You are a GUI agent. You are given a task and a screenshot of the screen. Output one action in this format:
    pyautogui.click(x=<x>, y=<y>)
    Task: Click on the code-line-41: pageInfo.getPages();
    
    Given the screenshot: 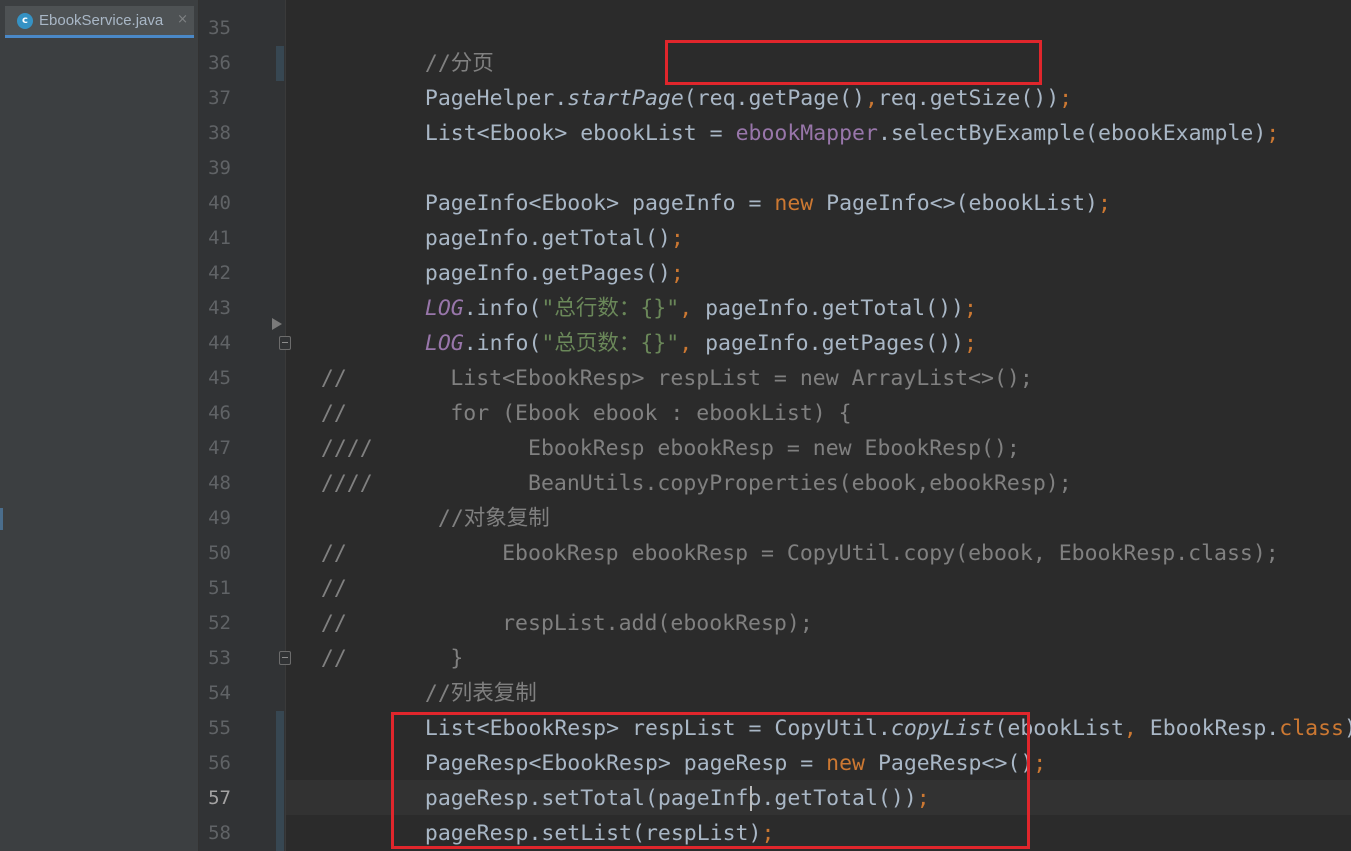 What is the action you would take?
    pyautogui.click(x=541, y=253)
    